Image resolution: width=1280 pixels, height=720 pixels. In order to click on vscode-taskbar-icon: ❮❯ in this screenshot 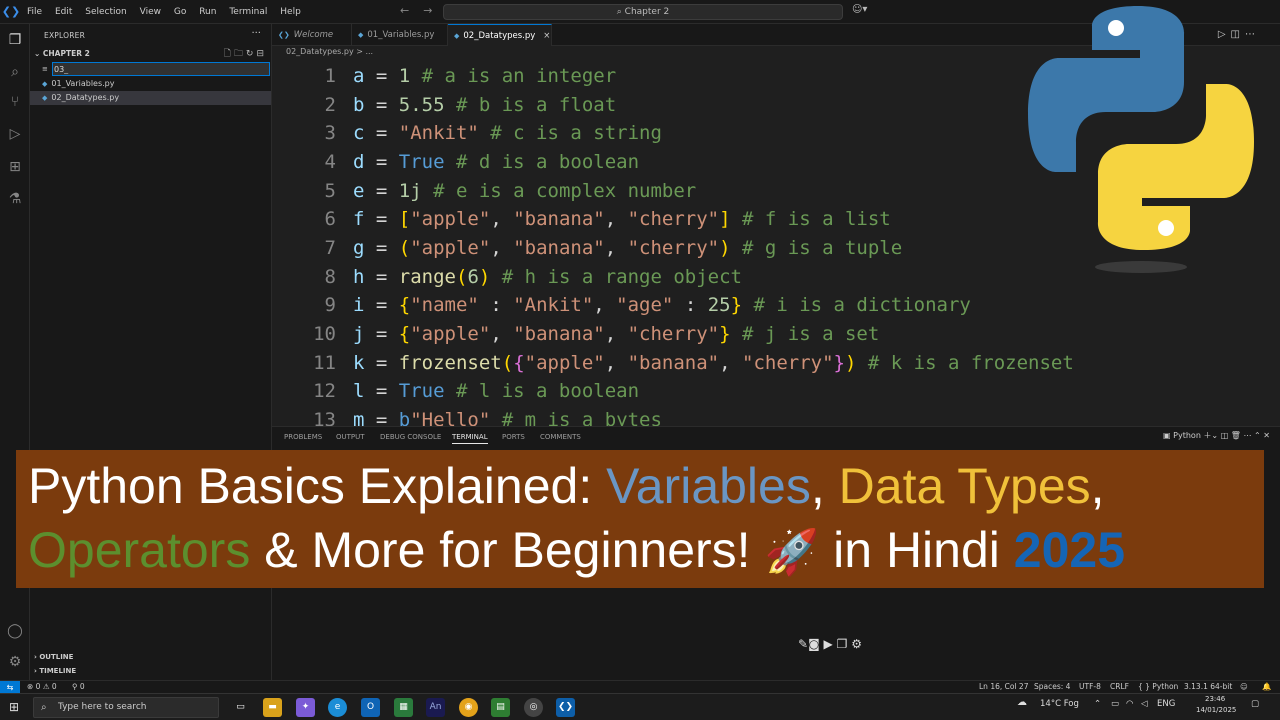, I will do `click(565, 707)`.